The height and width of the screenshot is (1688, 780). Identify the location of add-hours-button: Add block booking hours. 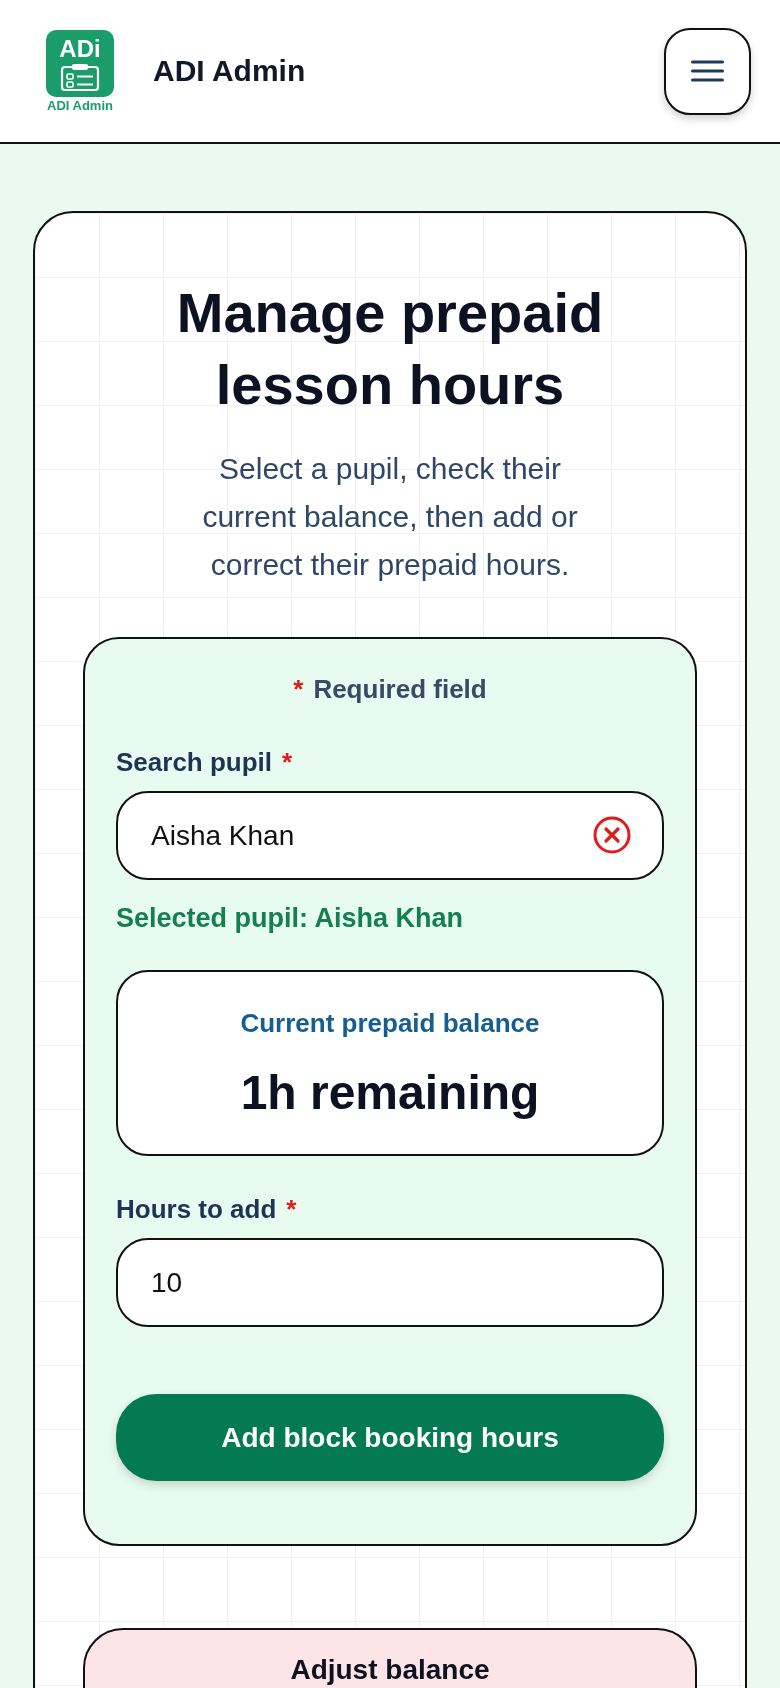
(390, 1437).